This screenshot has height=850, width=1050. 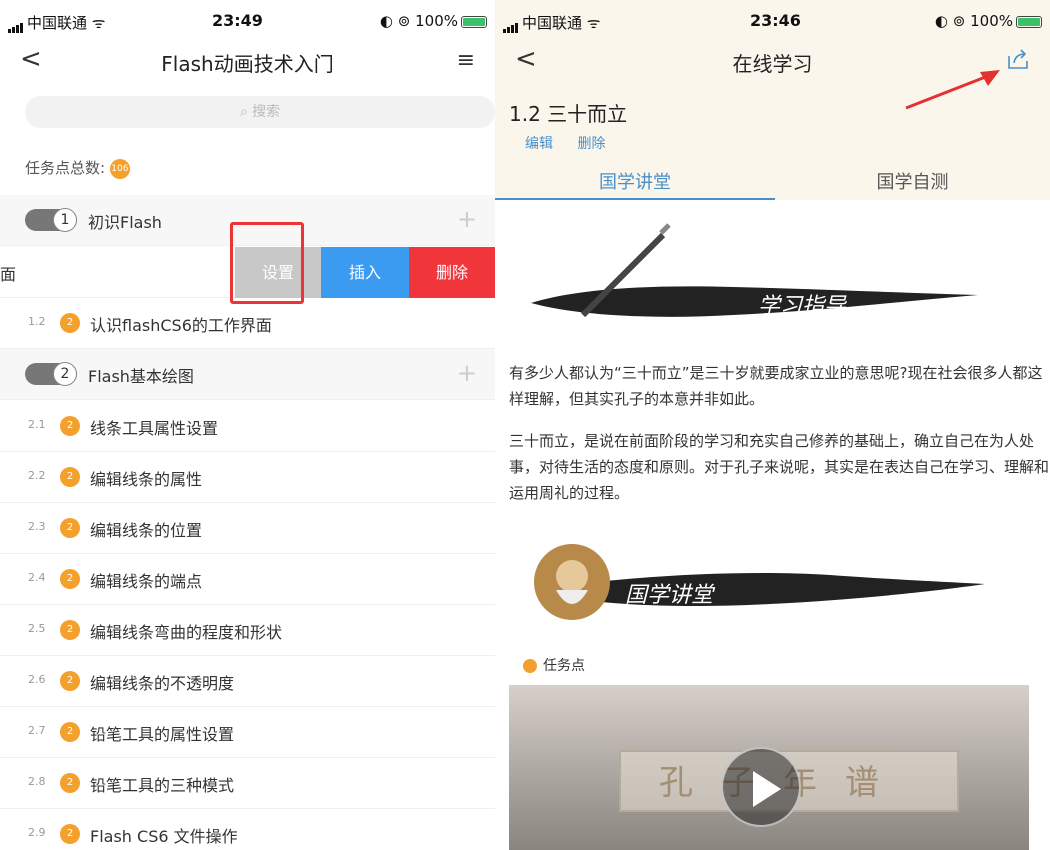 I want to click on list-item: 2.5 2 编辑线条弯曲的程度和形状, so click(x=247, y=630).